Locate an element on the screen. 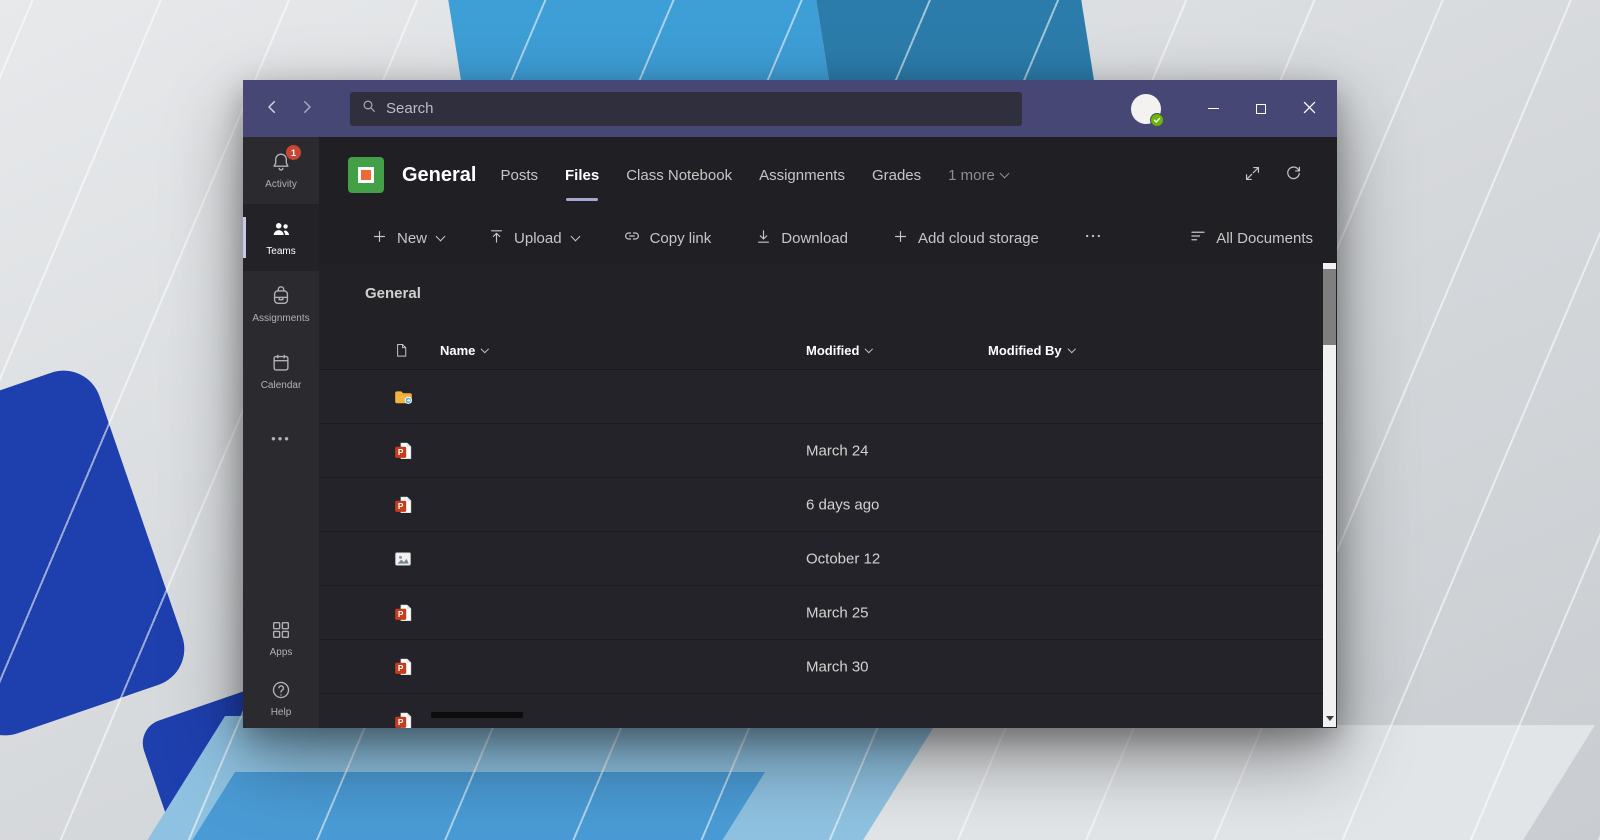 The height and width of the screenshot is (840, 1600). view-selector-button: All Documents is located at coordinates (1251, 238).